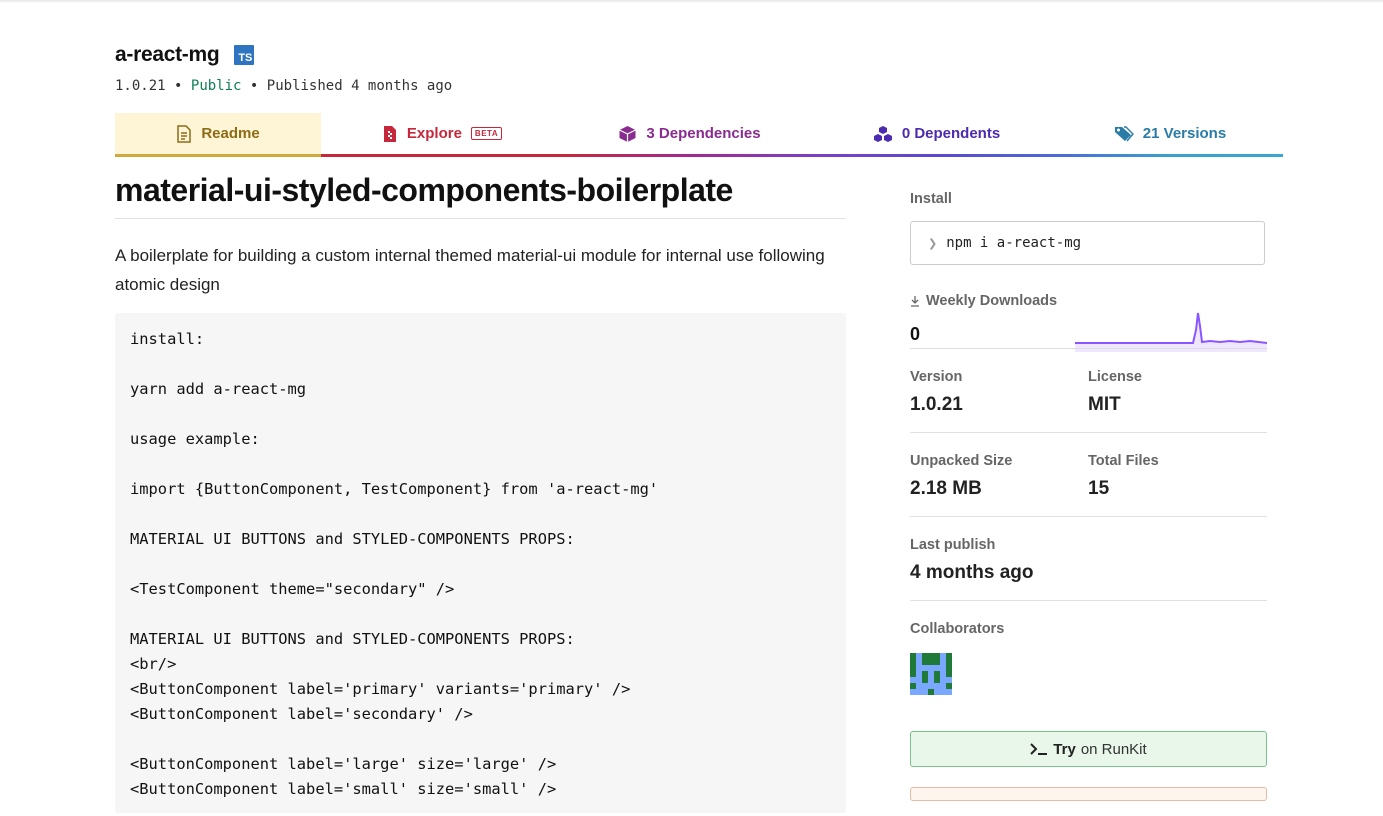 The image size is (1383, 816). What do you see at coordinates (946, 488) in the screenshot?
I see `unpacked-size-value: 2.18 MB` at bounding box center [946, 488].